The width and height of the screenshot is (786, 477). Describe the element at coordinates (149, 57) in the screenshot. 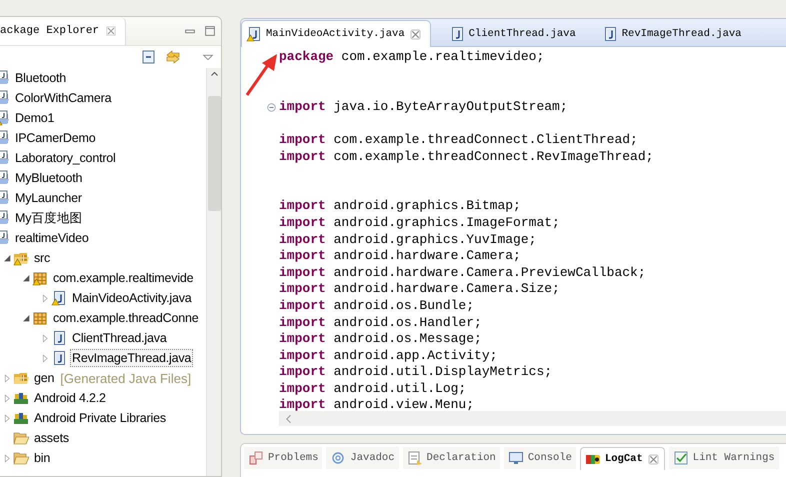

I see `collapse-all-icon` at that location.